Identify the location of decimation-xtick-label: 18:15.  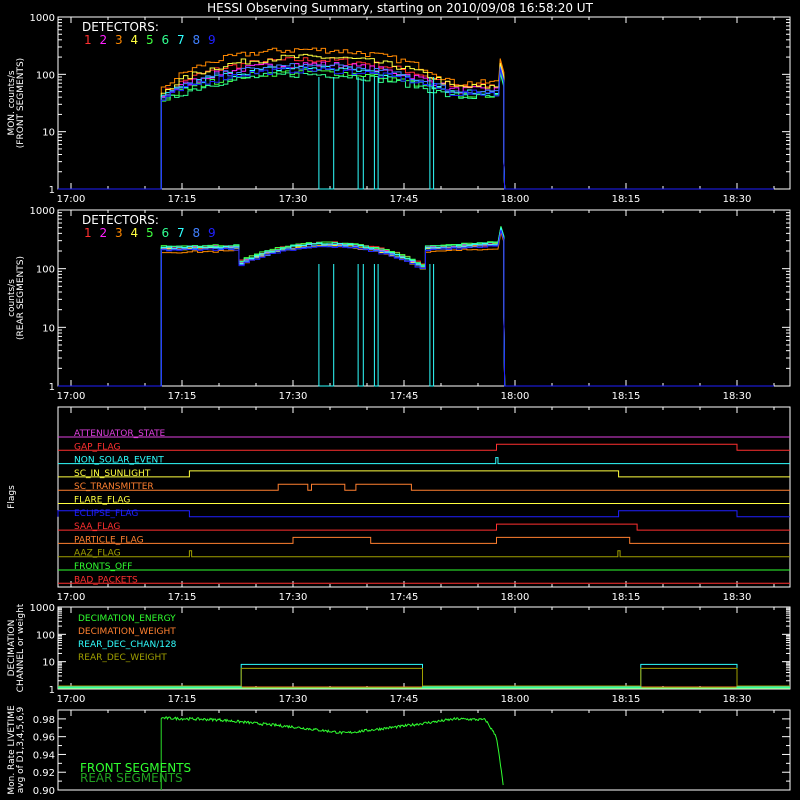
(626, 699).